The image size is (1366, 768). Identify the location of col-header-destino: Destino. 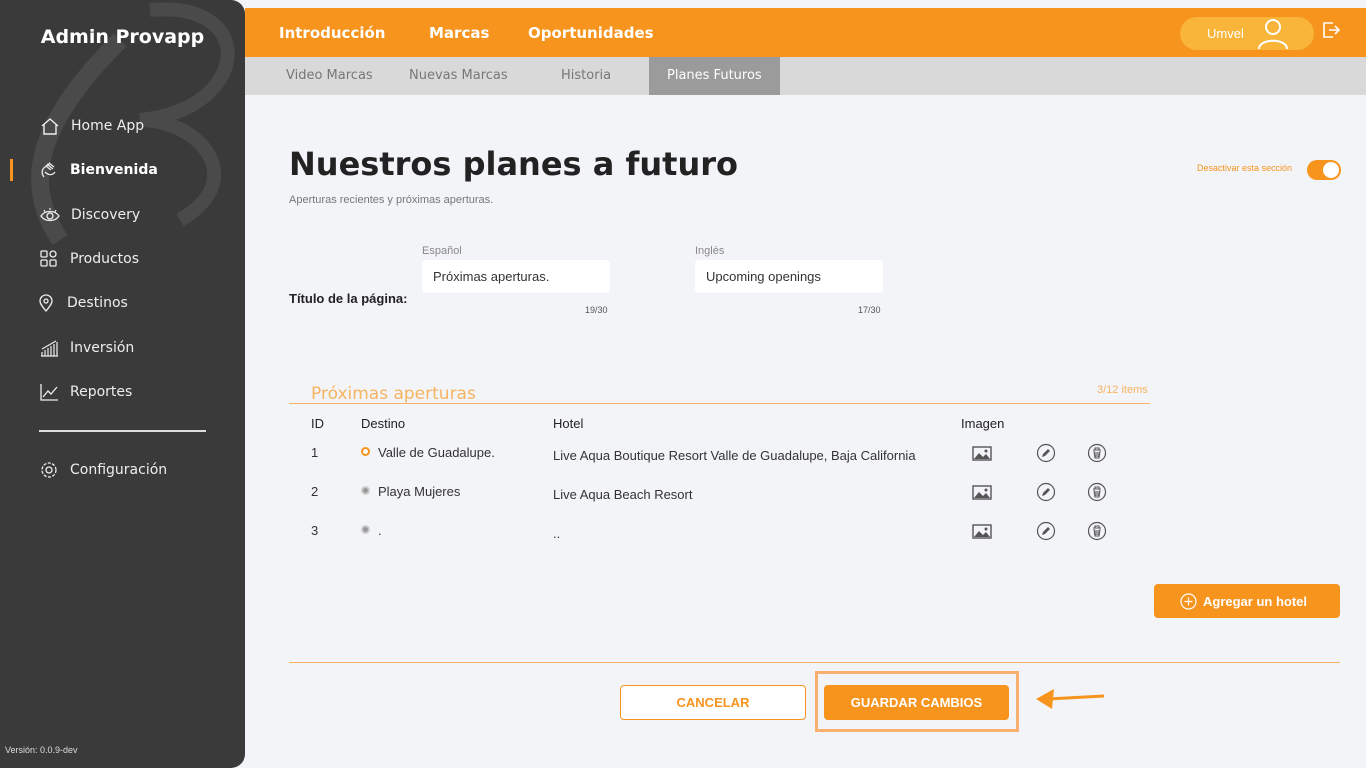
(383, 423).